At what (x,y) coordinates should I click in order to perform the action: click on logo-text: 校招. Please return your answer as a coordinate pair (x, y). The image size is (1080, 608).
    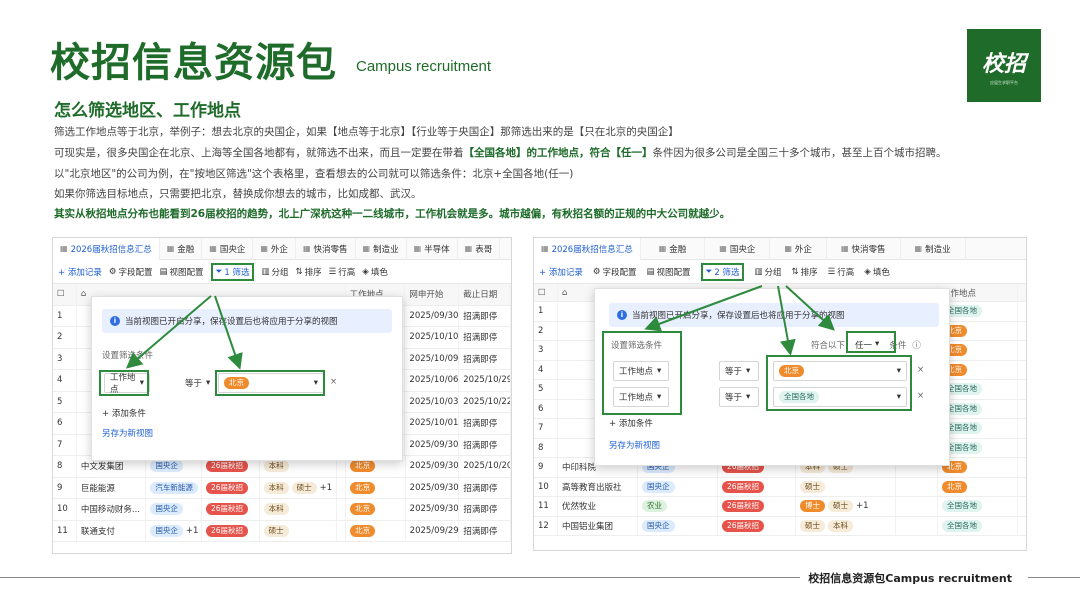
    Looking at the image, I should click on (1003, 64).